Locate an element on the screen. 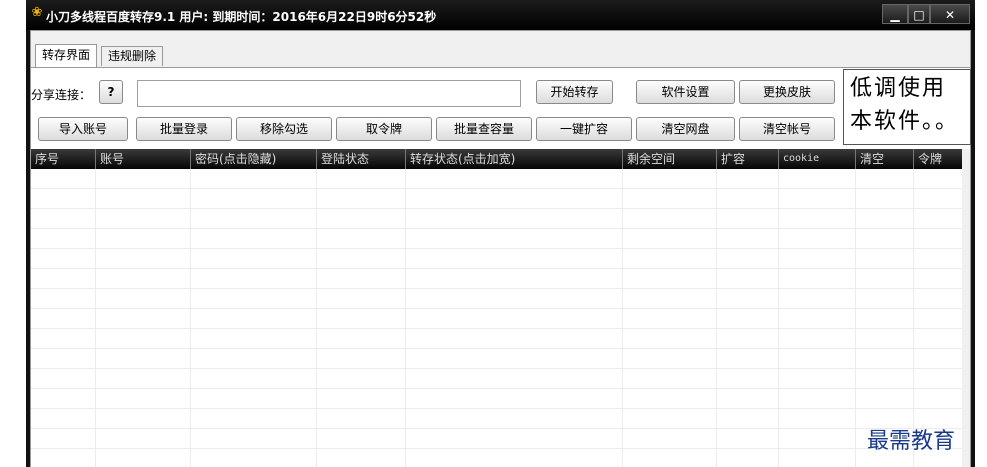  notice-banner: 低调使用本软件。。 is located at coordinates (907, 107).